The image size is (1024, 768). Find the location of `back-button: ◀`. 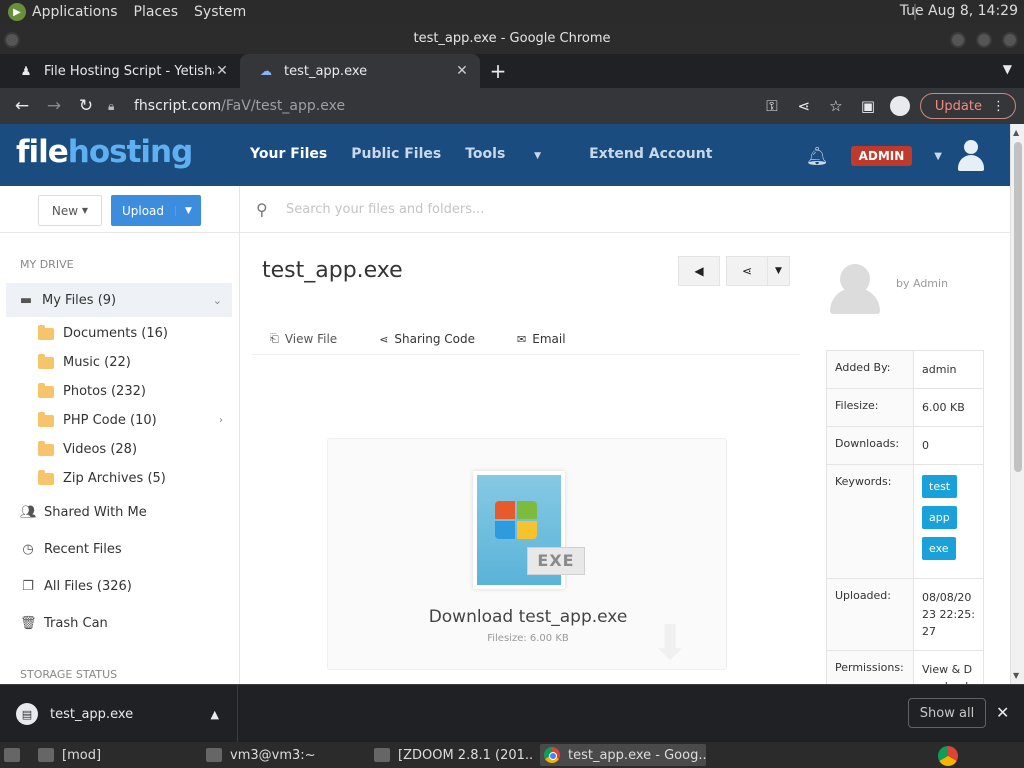

back-button: ◀ is located at coordinates (699, 271).